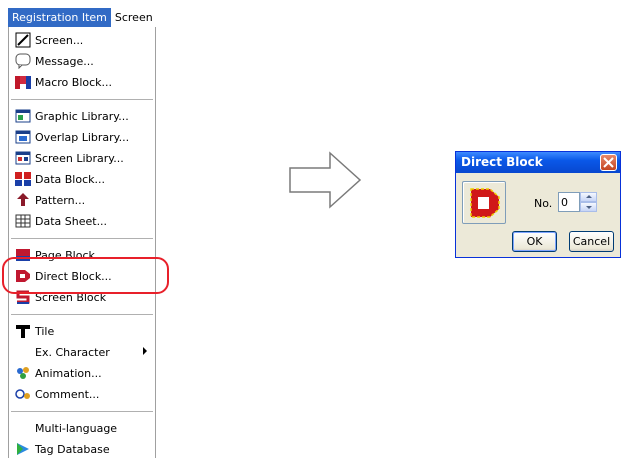 This screenshot has width=626, height=460. What do you see at coordinates (85, 275) in the screenshot?
I see `highlight-outline` at bounding box center [85, 275].